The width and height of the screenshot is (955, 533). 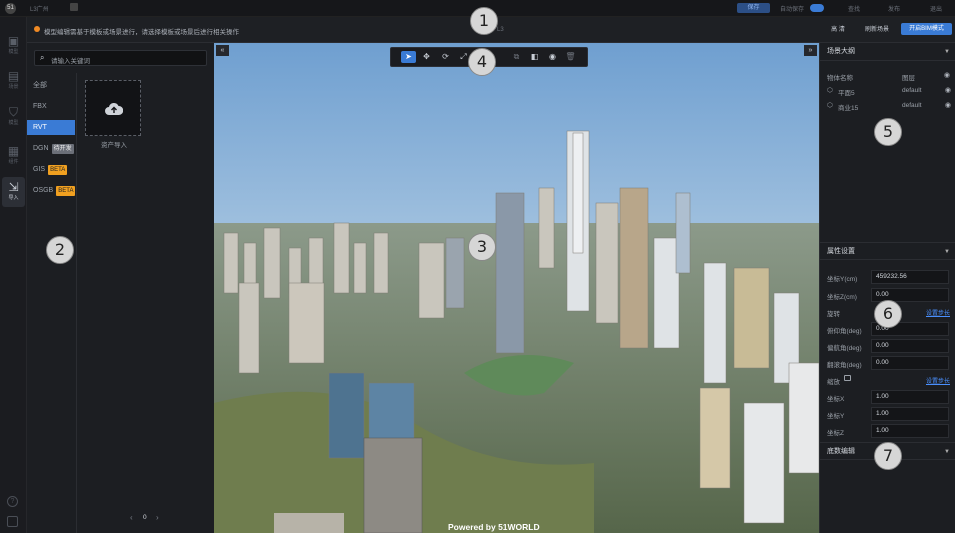 What do you see at coordinates (817, 8) in the screenshot?
I see `auto-save-toggle` at bounding box center [817, 8].